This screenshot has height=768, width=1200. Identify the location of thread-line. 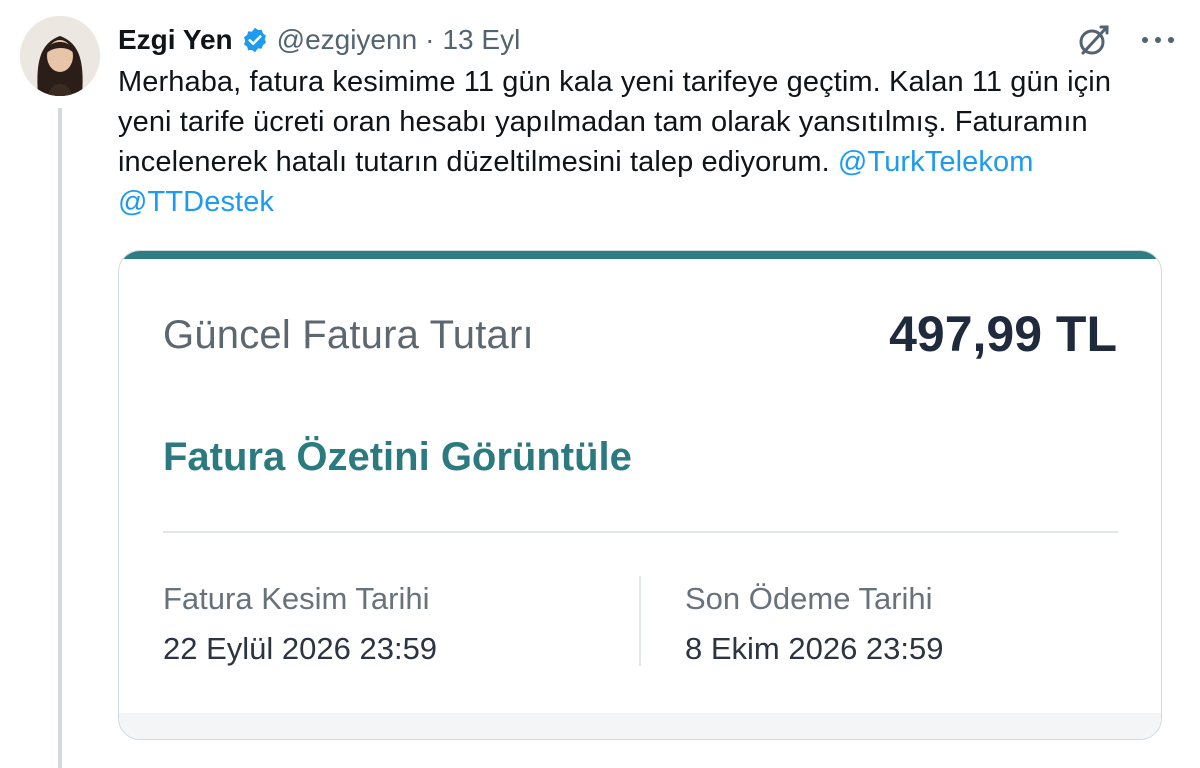
(60, 438).